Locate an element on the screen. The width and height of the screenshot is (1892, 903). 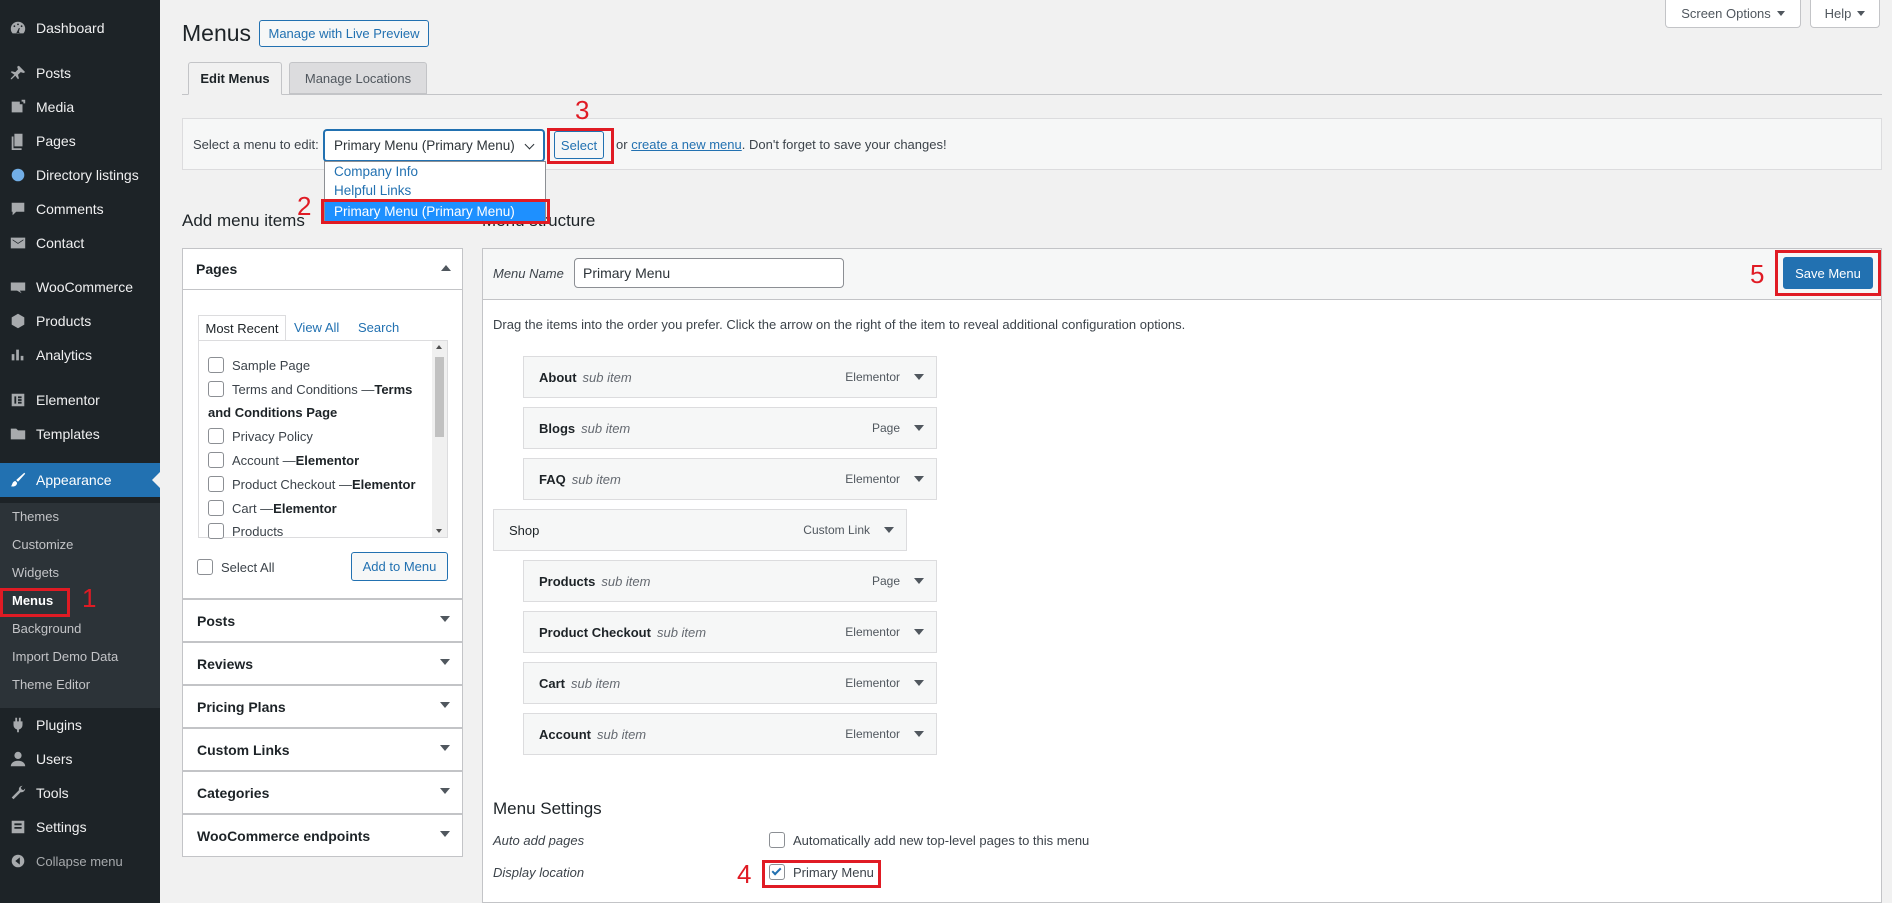
auto-add-pages-checkbox is located at coordinates (777, 840).